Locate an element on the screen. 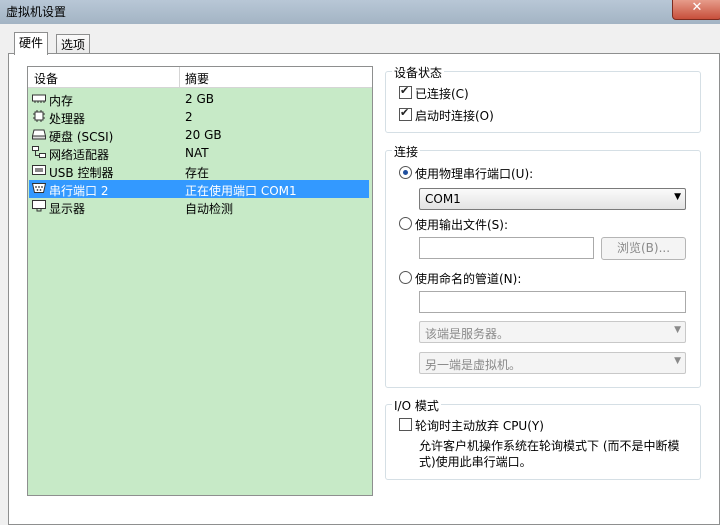  output-file-radio is located at coordinates (405, 223).